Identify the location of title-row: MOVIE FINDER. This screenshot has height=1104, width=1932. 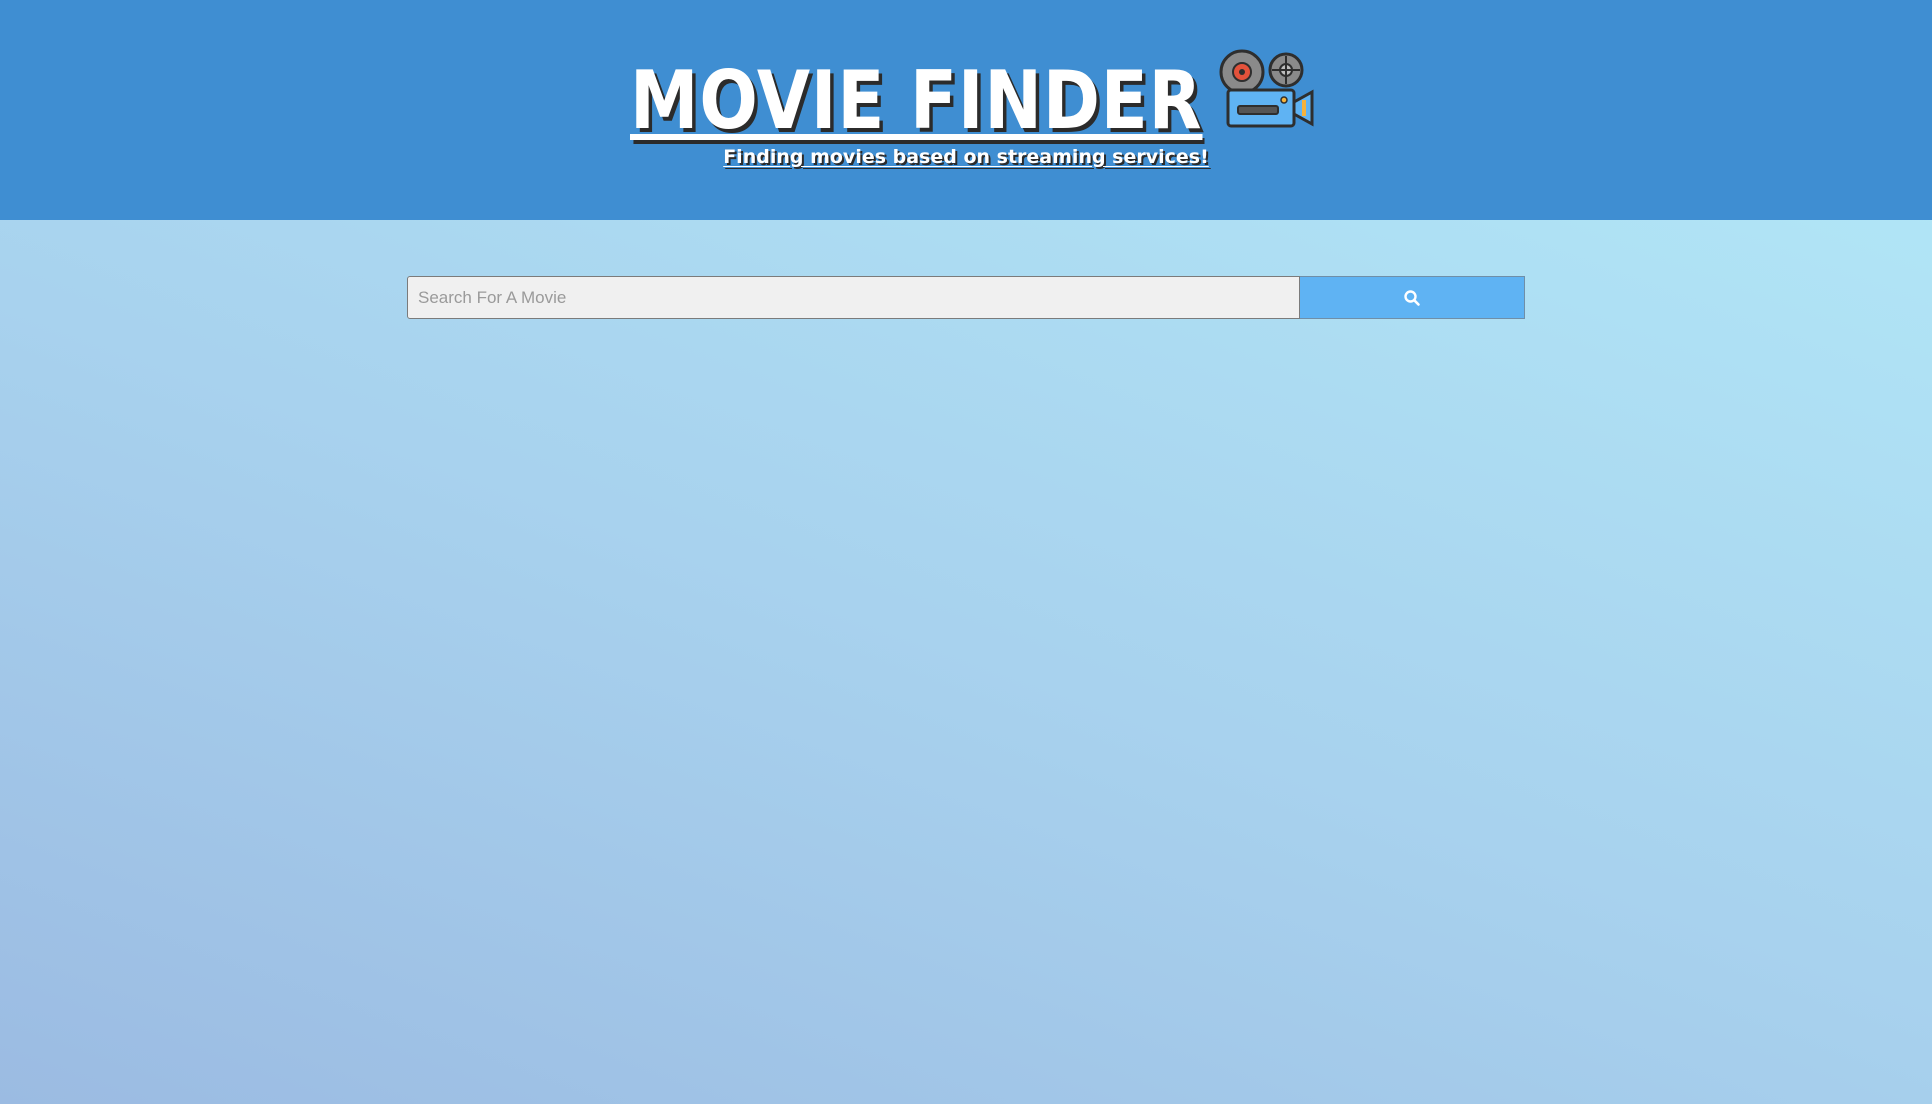
(973, 94).